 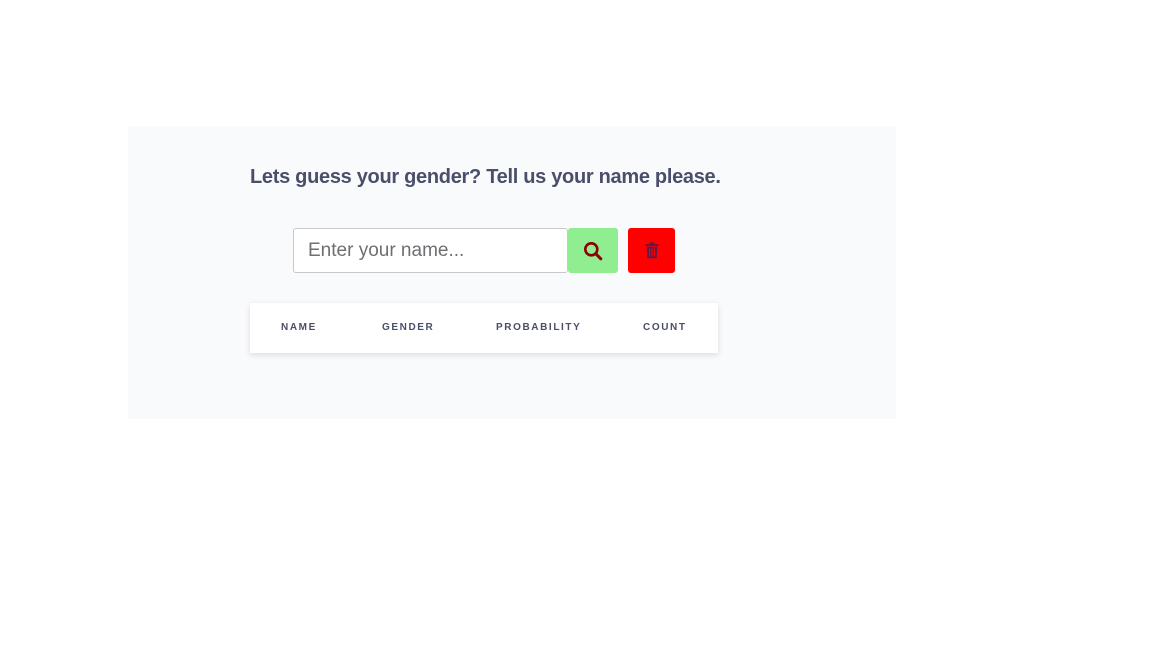 What do you see at coordinates (539, 327) in the screenshot?
I see `column-header-probability: PROBABILITY` at bounding box center [539, 327].